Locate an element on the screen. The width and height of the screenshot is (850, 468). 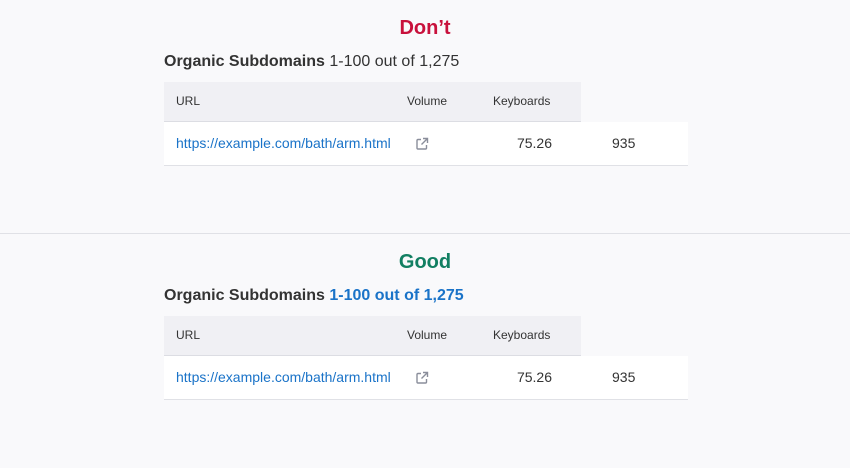
results-count-link: 1-100 out of 1,275 is located at coordinates (396, 295).